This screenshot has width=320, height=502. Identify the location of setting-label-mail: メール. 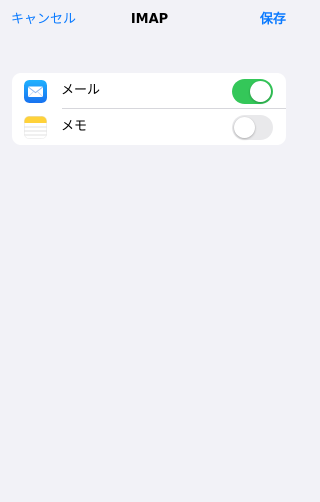
(81, 90).